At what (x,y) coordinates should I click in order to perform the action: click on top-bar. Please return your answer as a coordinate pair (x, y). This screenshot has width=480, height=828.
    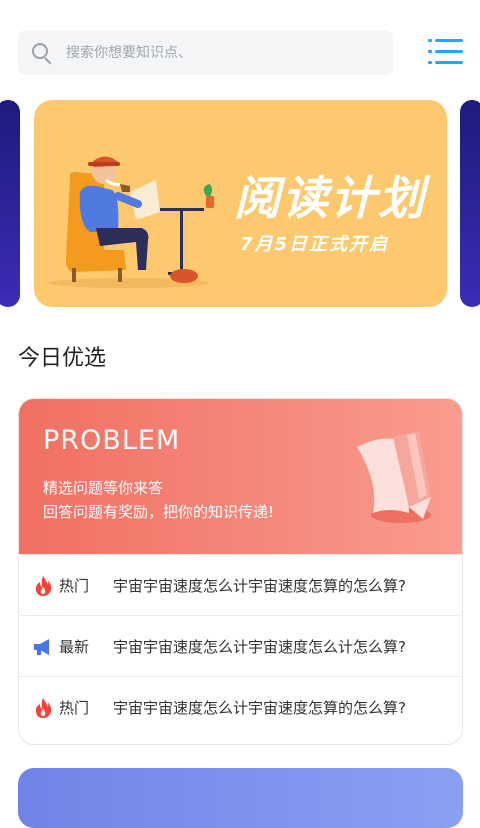
    Looking at the image, I should click on (240, 48).